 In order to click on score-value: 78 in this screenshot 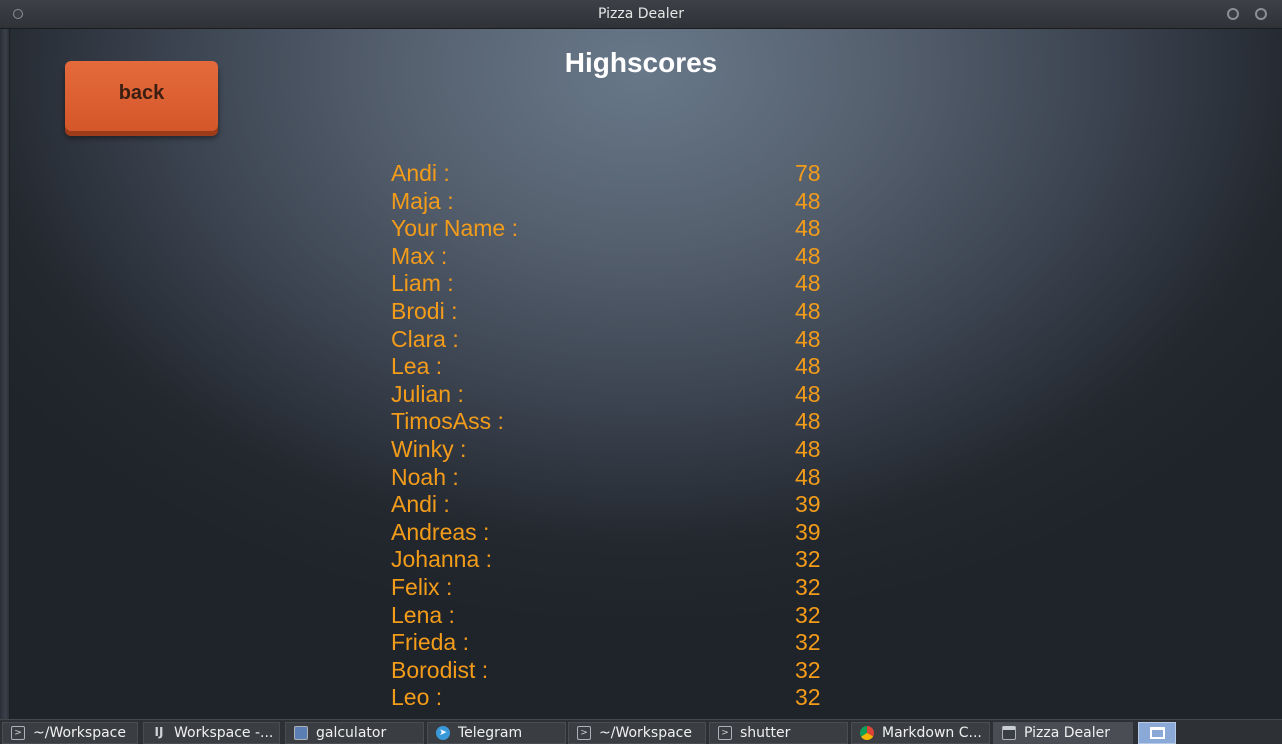, I will do `click(808, 173)`.